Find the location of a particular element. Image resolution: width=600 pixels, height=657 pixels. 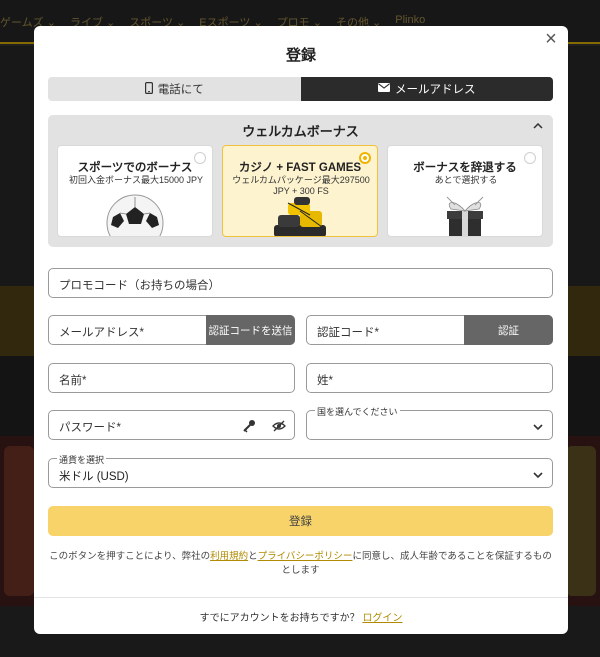

promo-code-input: プロモコード（お持ちの場合） is located at coordinates (300, 283).